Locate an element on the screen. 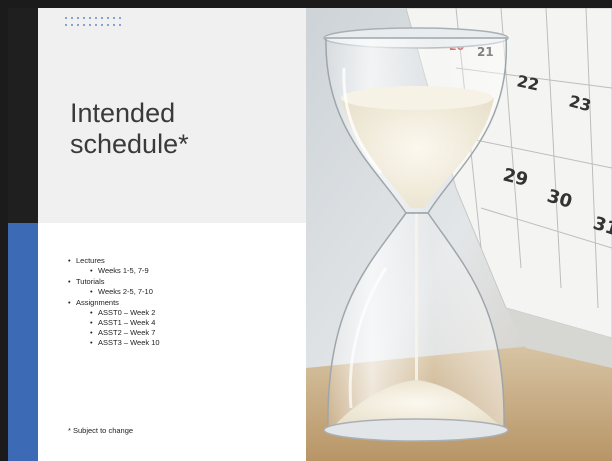 The height and width of the screenshot is (461, 612). slide-title: Intended schedule* is located at coordinates (129, 128).